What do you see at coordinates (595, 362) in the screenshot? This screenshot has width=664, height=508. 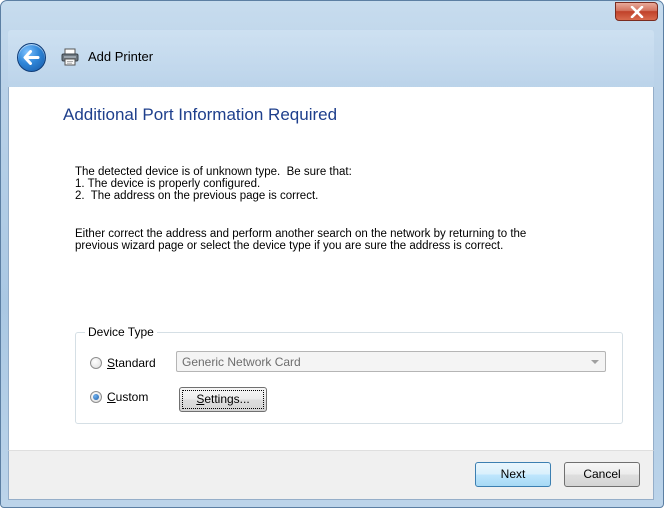 I see `chevron-down-icon` at bounding box center [595, 362].